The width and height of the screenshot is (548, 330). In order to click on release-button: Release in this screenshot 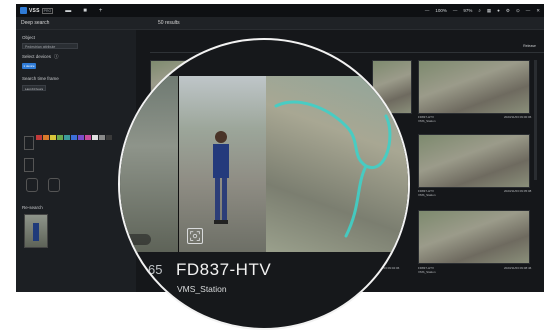, I will do `click(529, 46)`.